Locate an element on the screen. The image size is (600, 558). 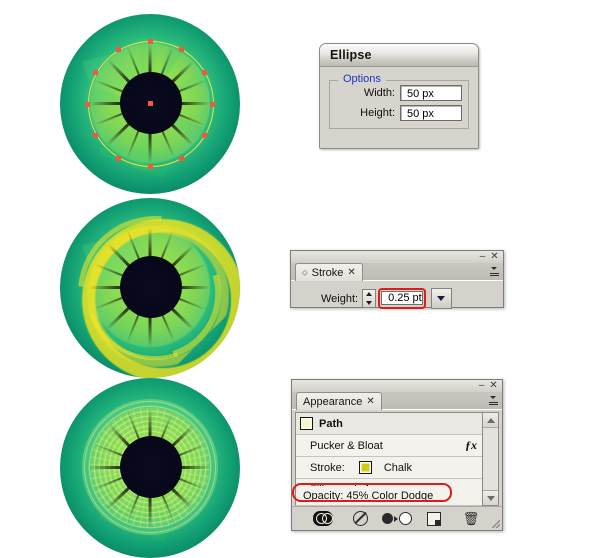
scroll-up-button is located at coordinates (490, 420).